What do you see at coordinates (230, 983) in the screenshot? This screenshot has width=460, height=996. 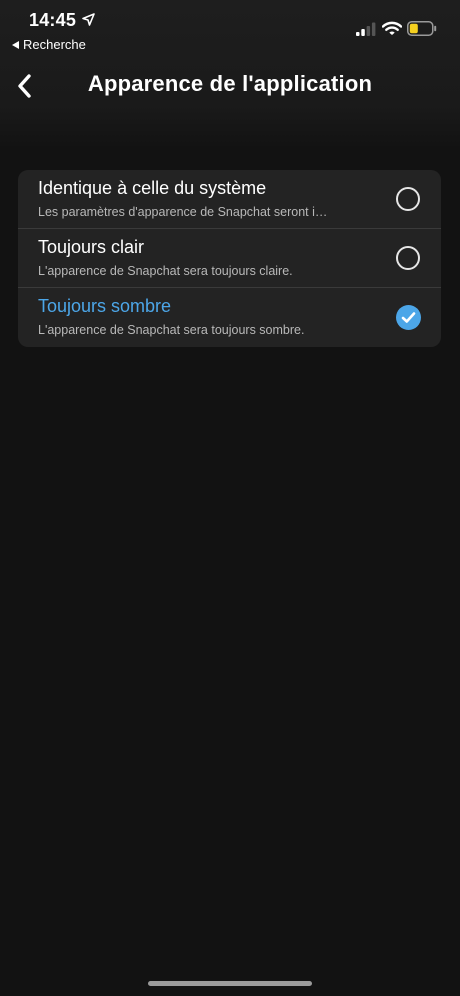 I see `home-indicator` at bounding box center [230, 983].